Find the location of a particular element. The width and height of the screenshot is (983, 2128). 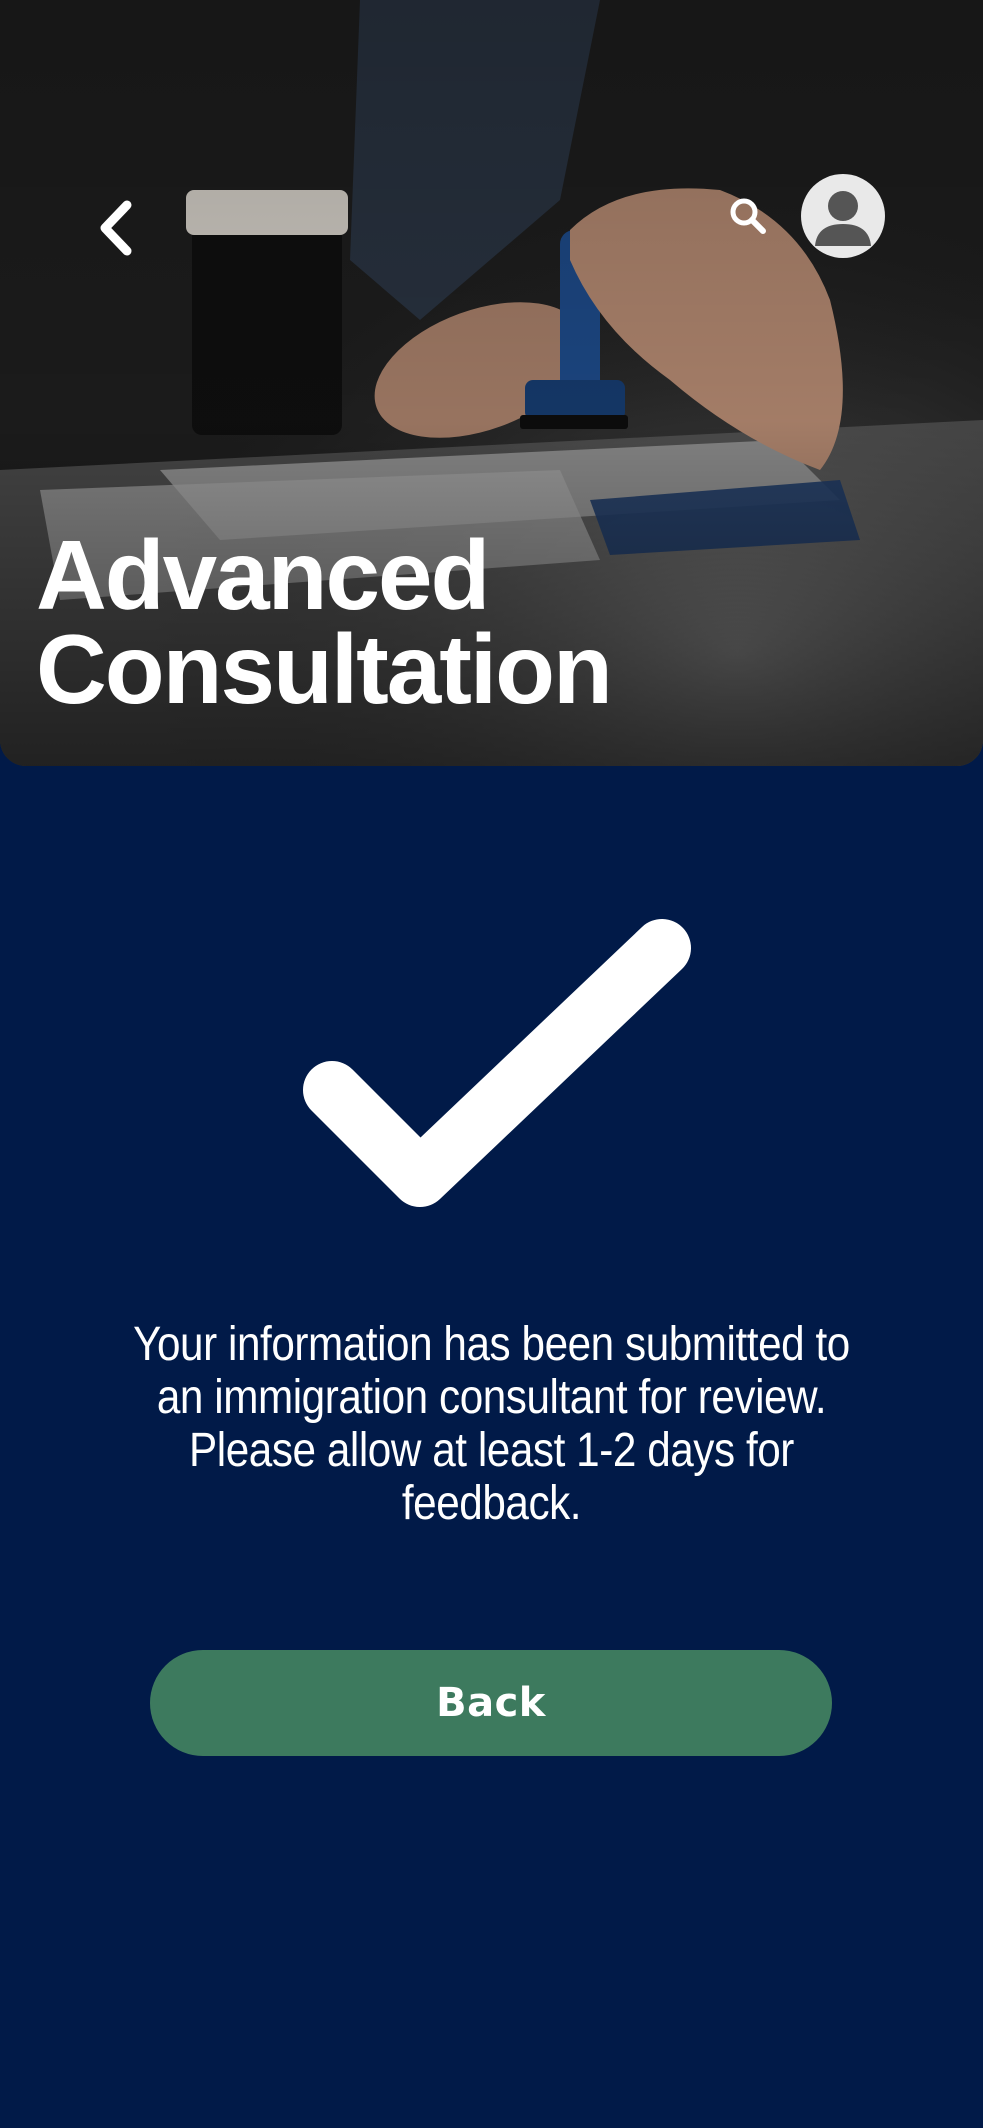

page-title: Advanced Consultation is located at coordinates (486, 622).